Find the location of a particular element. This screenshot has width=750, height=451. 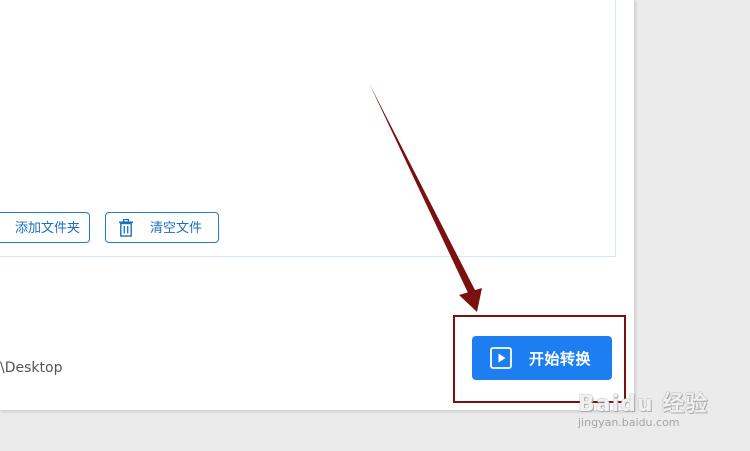

watermark-url-text: jingyan.baidu.com is located at coordinates (629, 422).